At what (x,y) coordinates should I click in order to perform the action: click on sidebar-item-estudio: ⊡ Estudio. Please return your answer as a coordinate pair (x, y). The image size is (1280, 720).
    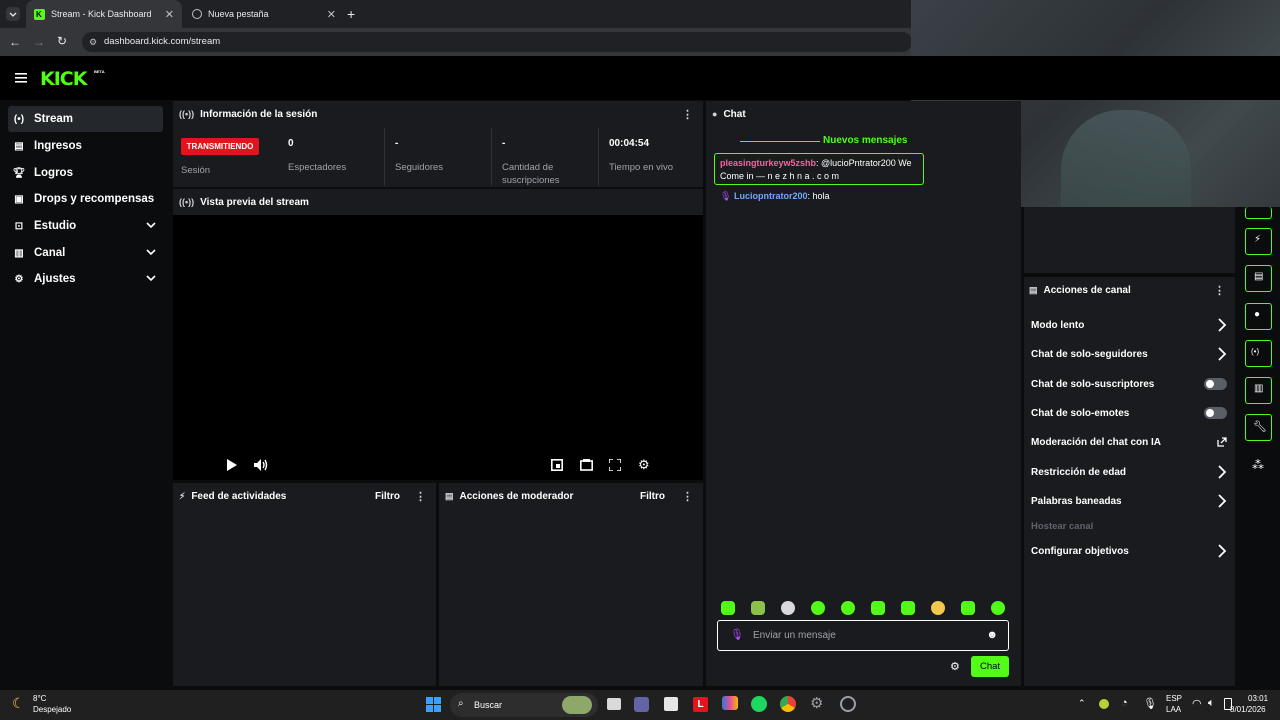
    Looking at the image, I should click on (85, 226).